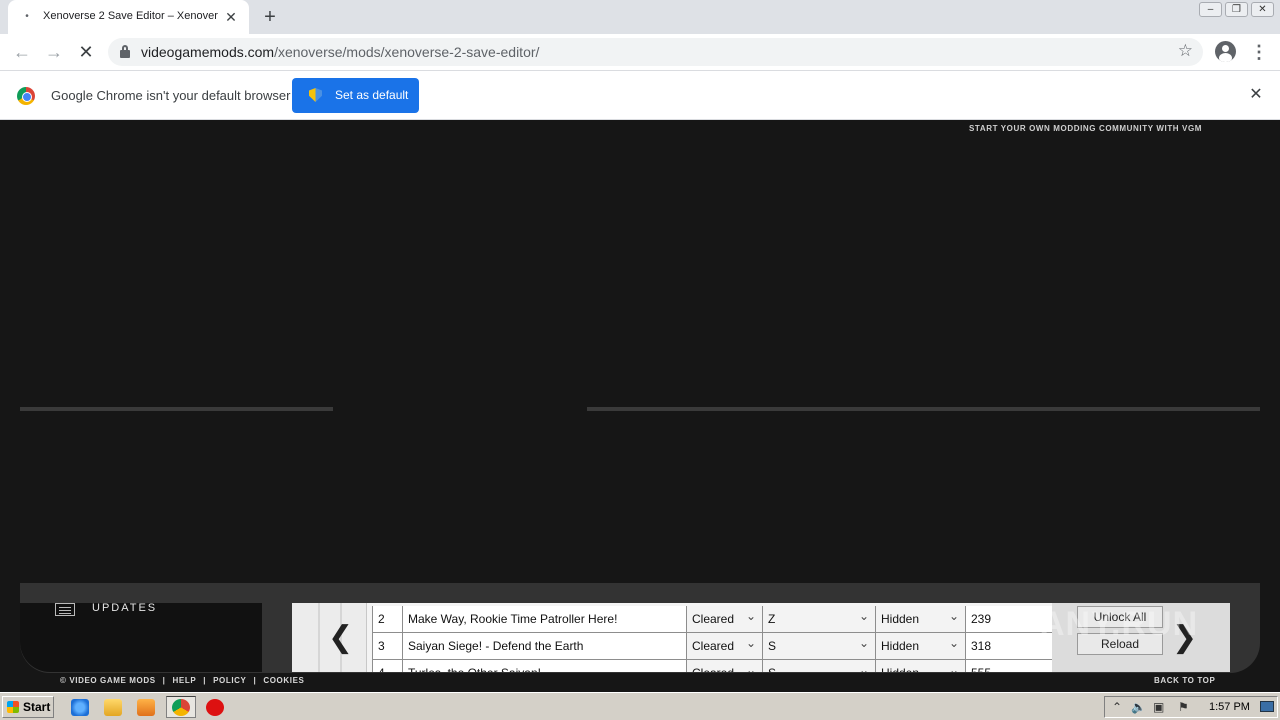 Image resolution: width=1280 pixels, height=720 pixels. What do you see at coordinates (407, 52) in the screenshot?
I see `url-path: /xenoverse/mods/xenoverse-2-save-editor/` at bounding box center [407, 52].